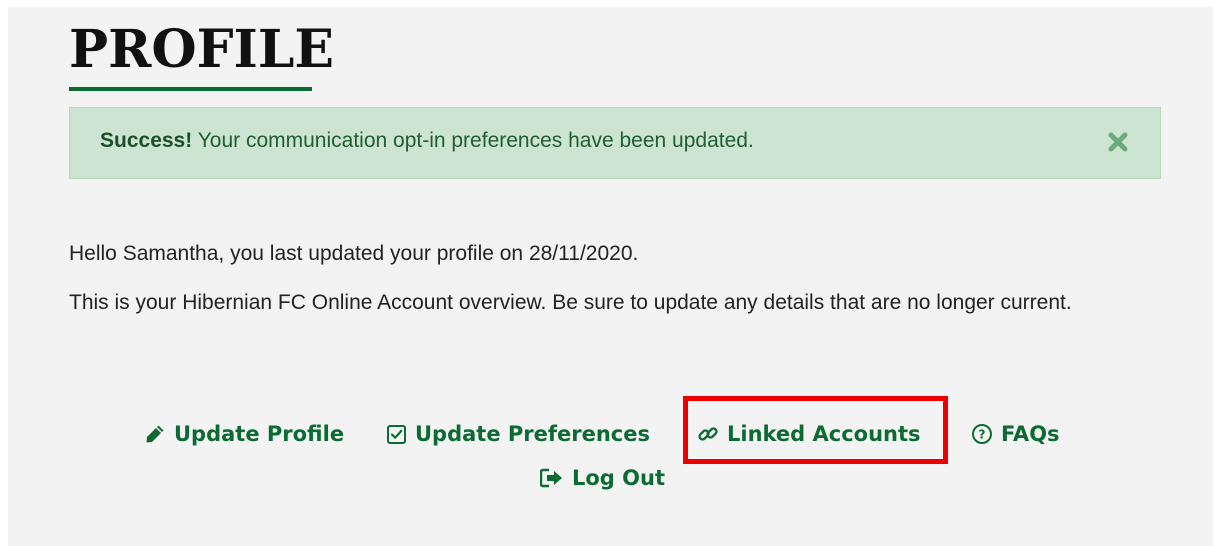  I want to click on alert-strong-label: Success!, so click(146, 140).